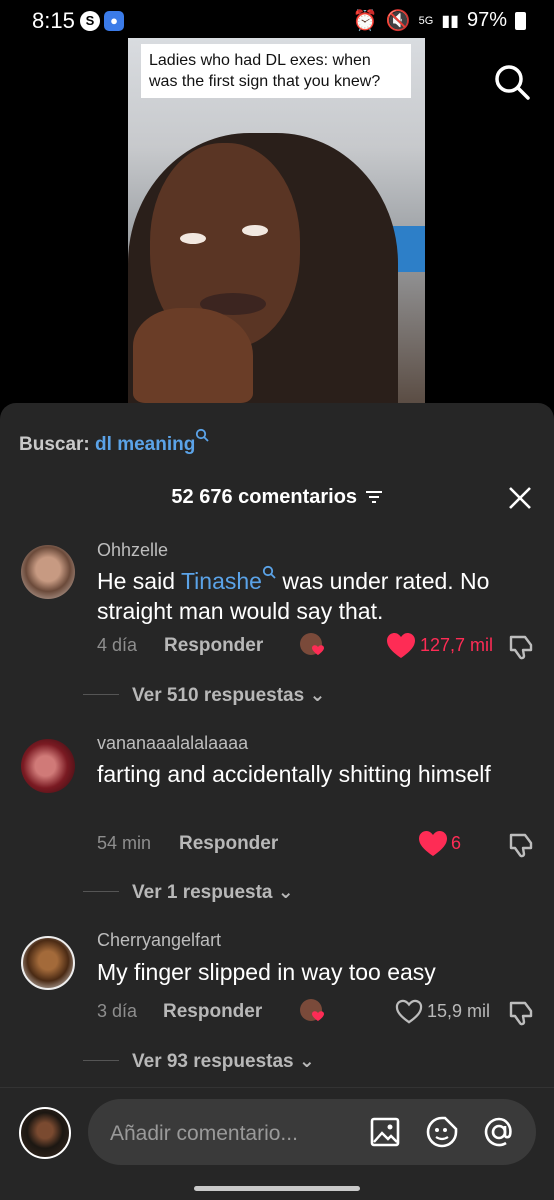 Image resolution: width=554 pixels, height=1200 pixels. Describe the element at coordinates (520, 20) in the screenshot. I see `battery-icon` at that location.